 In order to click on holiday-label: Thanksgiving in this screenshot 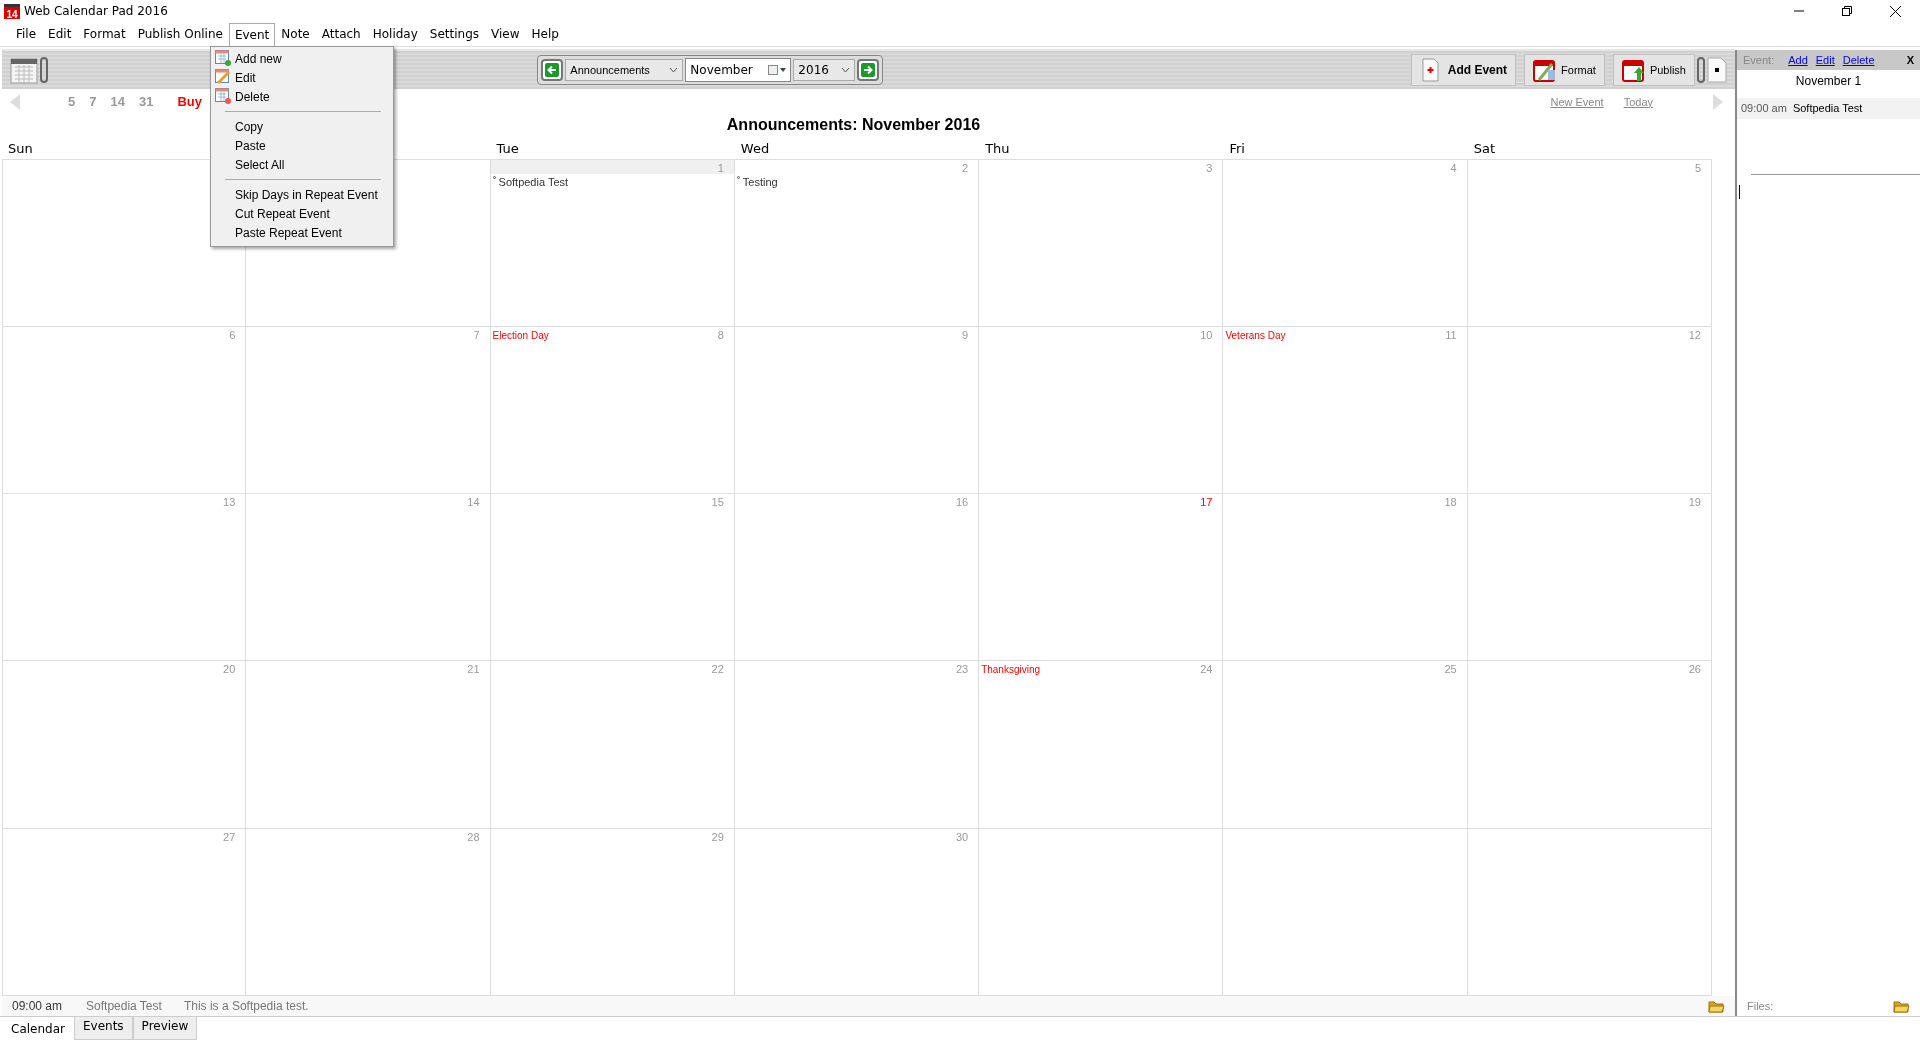, I will do `click(1011, 670)`.